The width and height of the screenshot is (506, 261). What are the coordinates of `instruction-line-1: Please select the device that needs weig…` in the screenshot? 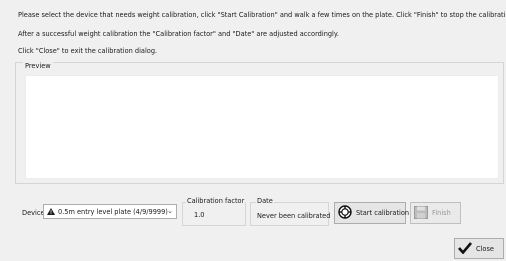 It's located at (262, 15).